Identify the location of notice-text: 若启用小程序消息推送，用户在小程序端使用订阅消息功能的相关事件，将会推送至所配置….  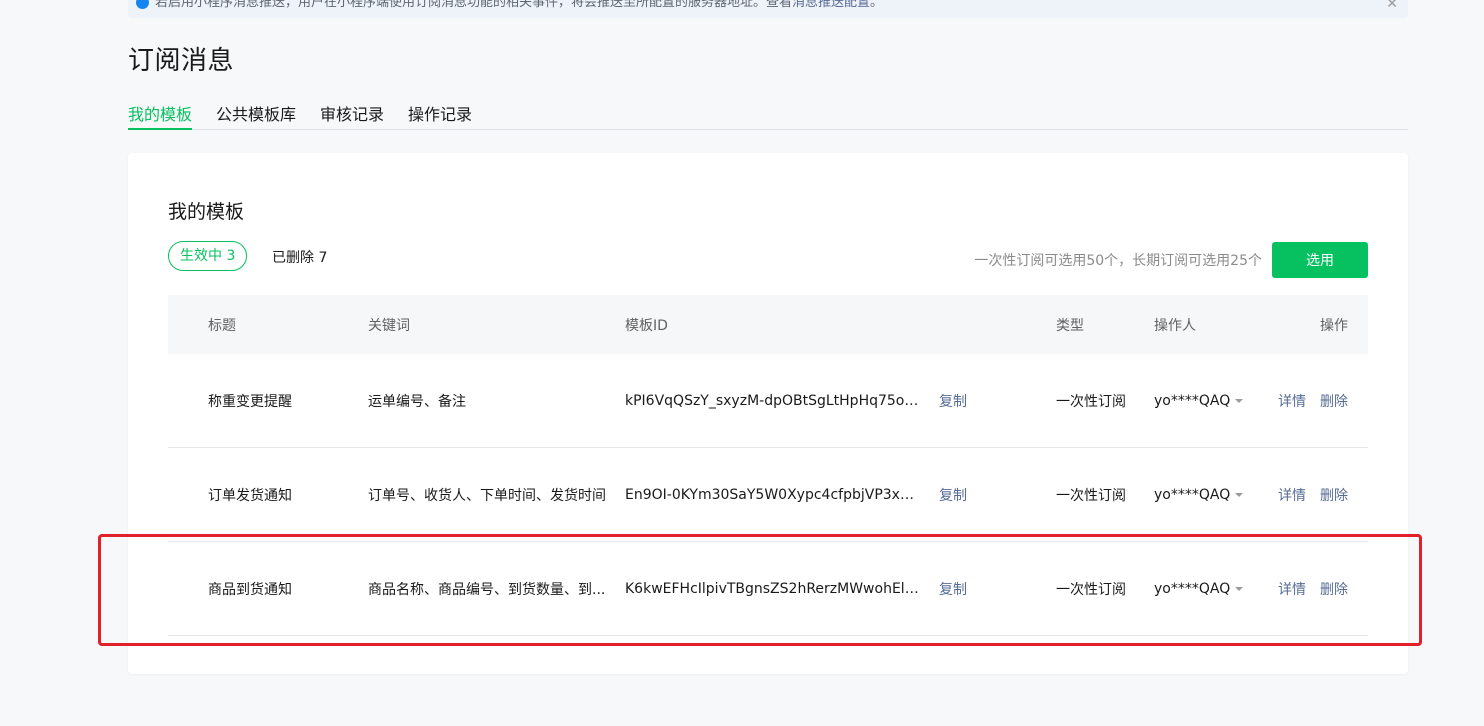
(509, 5).